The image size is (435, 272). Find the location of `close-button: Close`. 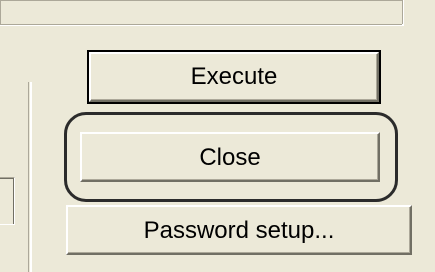

close-button: Close is located at coordinates (230, 157).